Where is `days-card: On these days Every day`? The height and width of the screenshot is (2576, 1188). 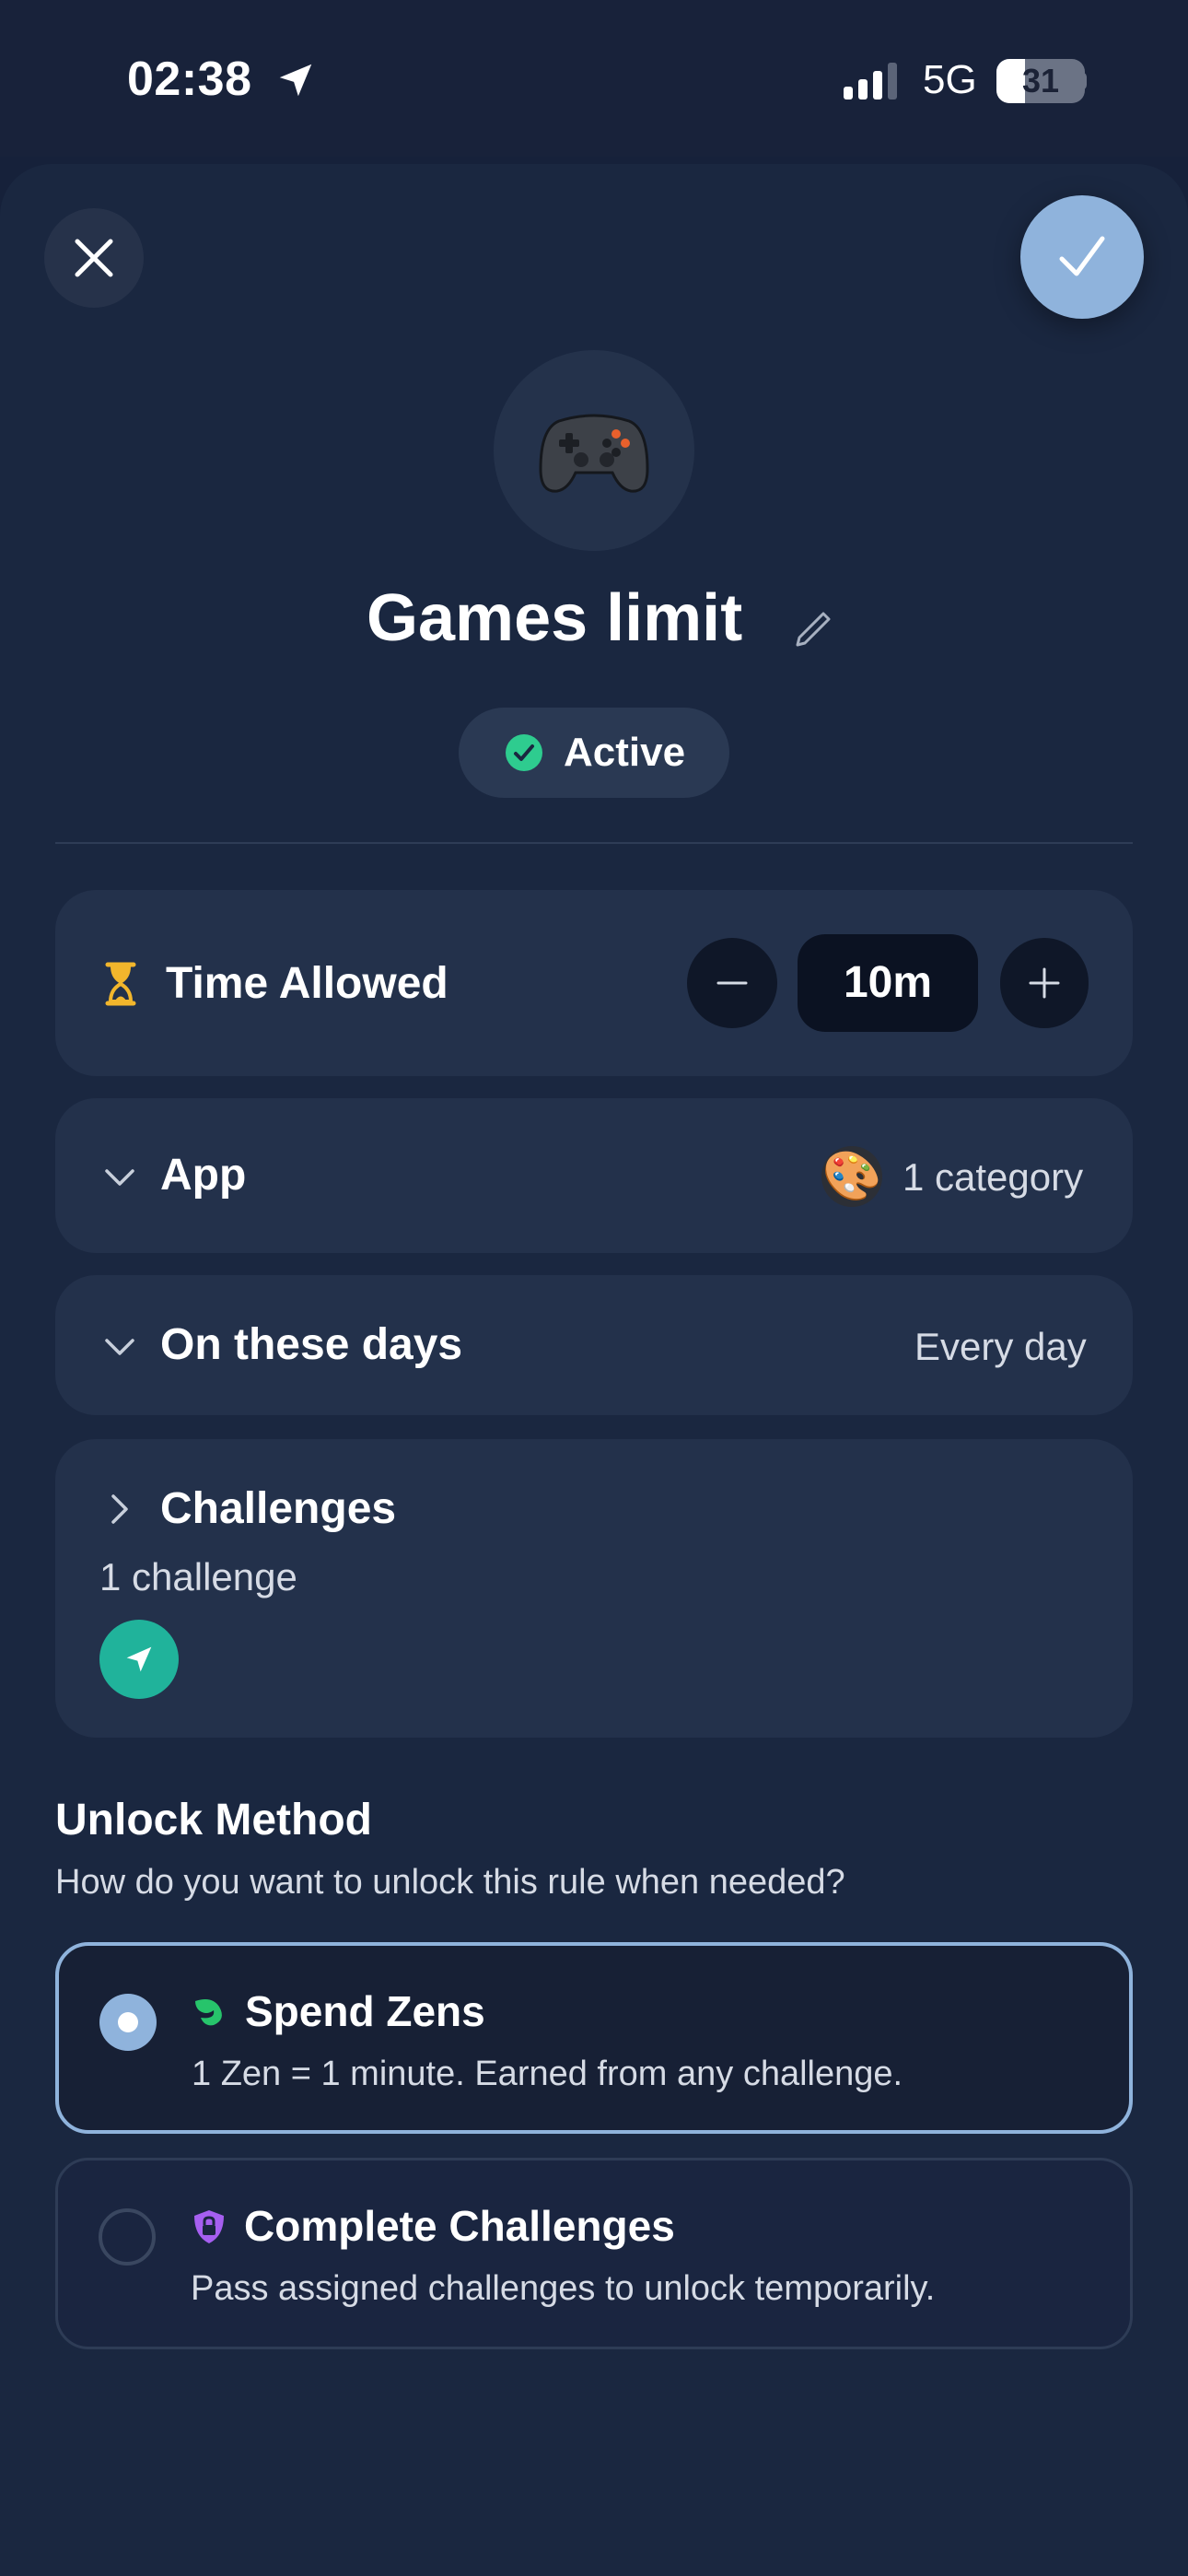
days-card: On these days Every day is located at coordinates (594, 1345).